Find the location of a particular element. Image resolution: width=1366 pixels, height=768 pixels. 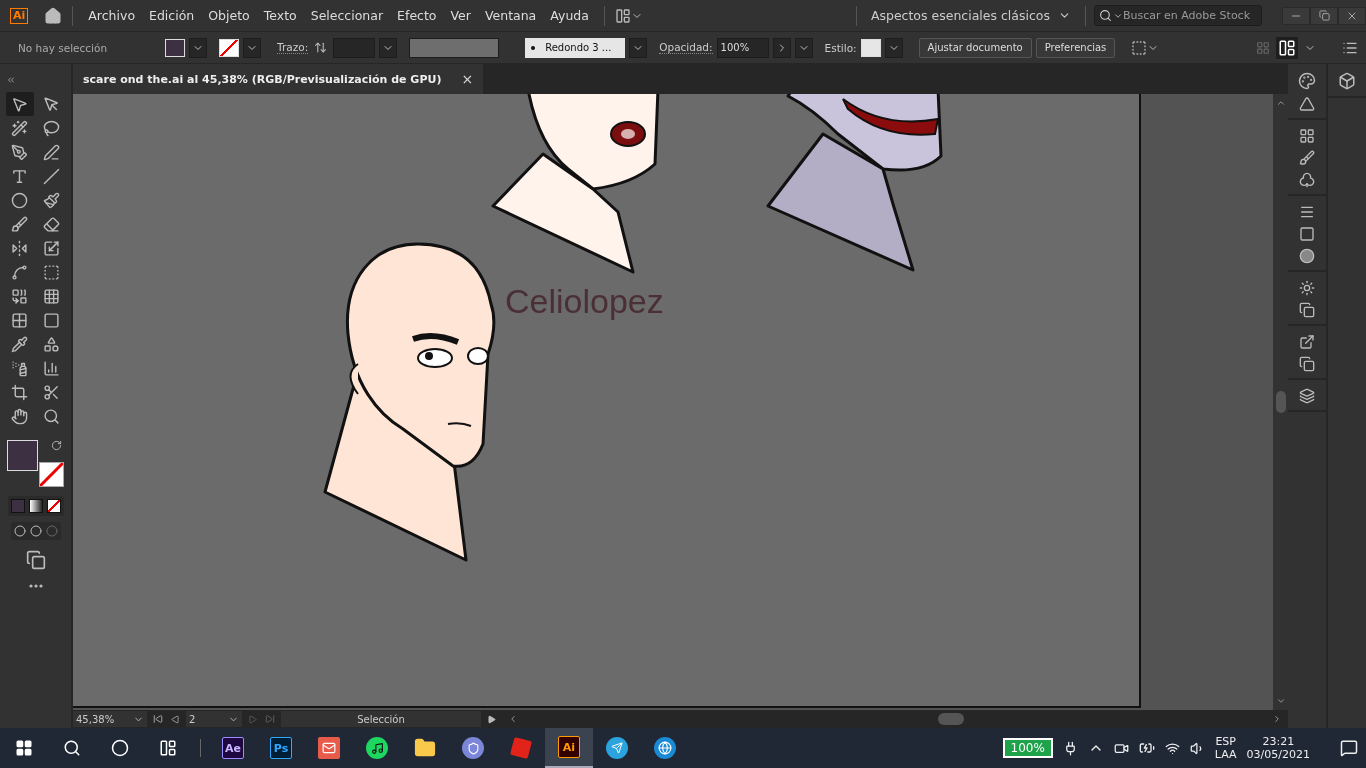

pointer-icon is located at coordinates (19, 104).